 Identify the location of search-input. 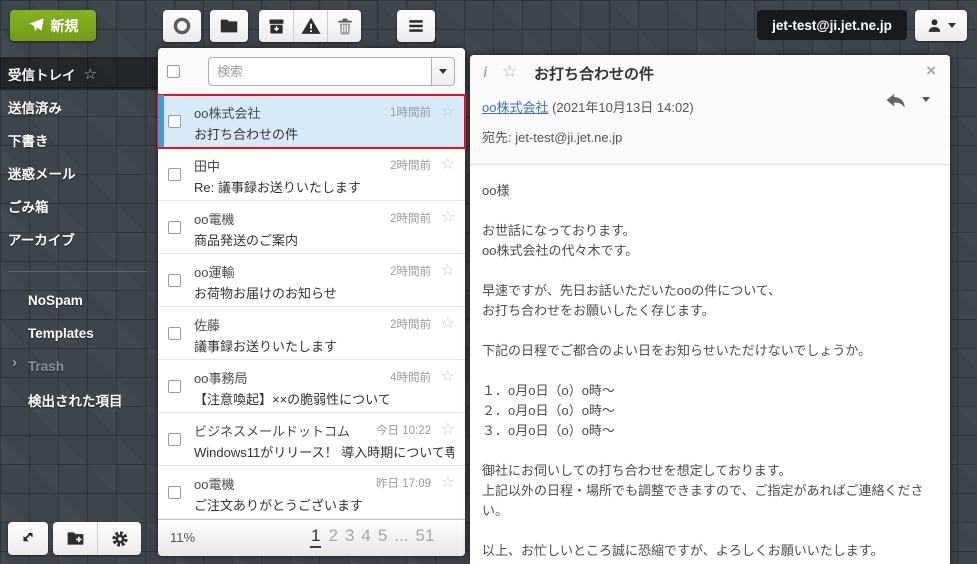
(319, 71).